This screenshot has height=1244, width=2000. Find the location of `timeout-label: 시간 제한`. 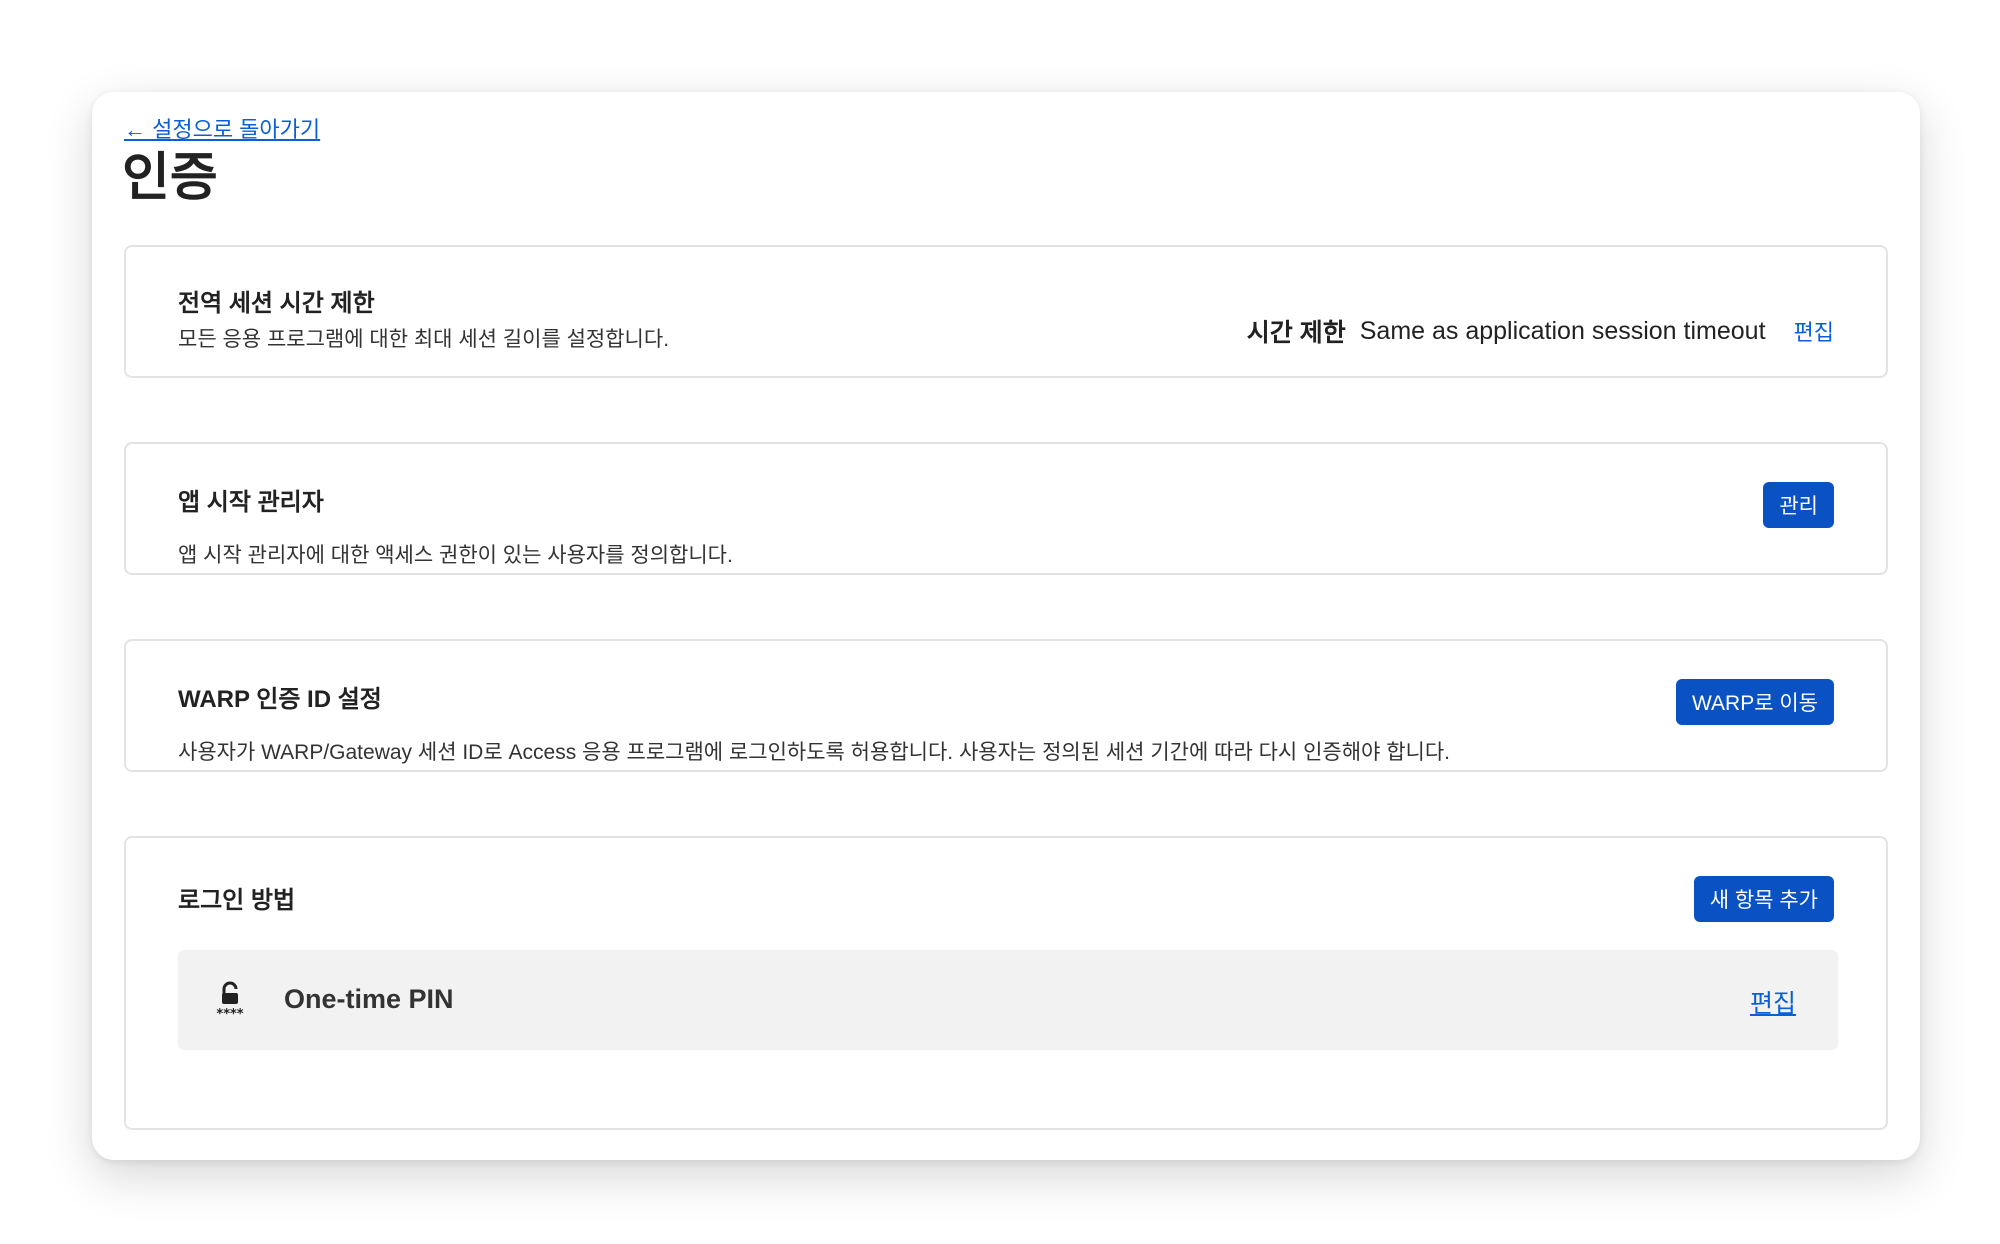

timeout-label: 시간 제한 is located at coordinates (1296, 333).